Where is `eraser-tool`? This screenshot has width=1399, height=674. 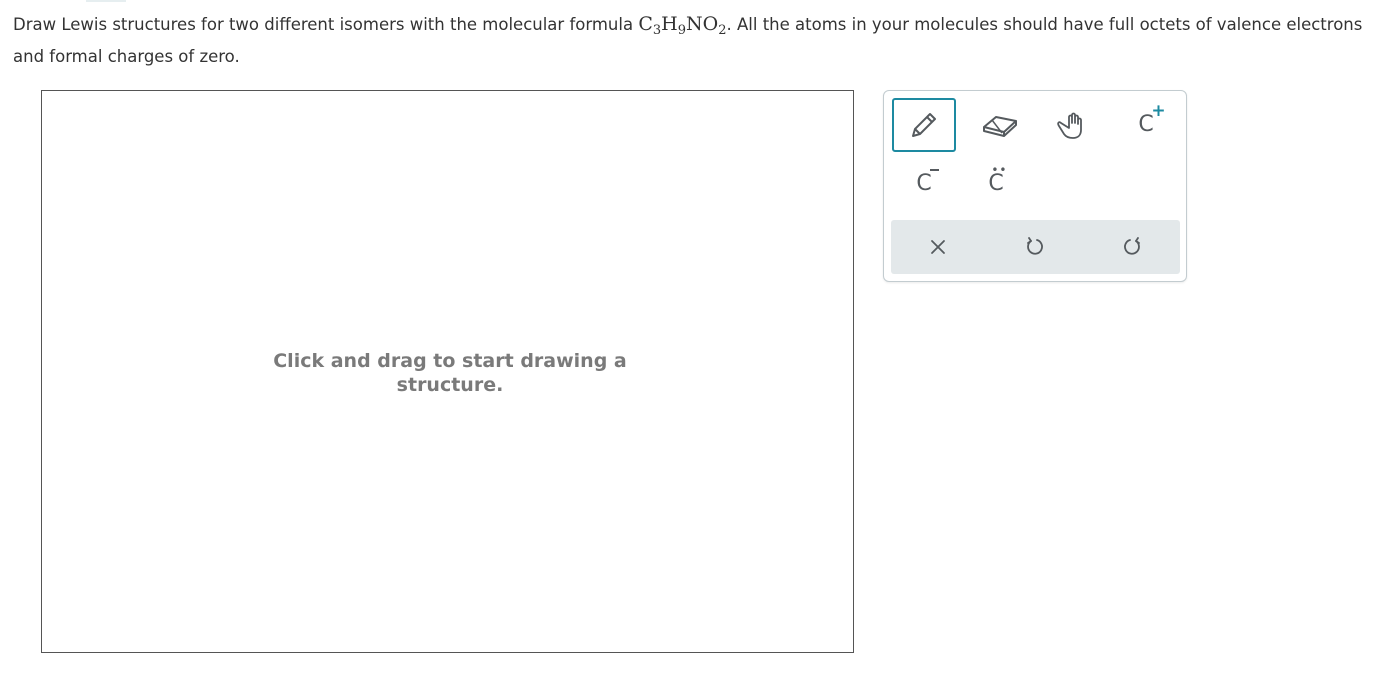
eraser-tool is located at coordinates (1000, 125).